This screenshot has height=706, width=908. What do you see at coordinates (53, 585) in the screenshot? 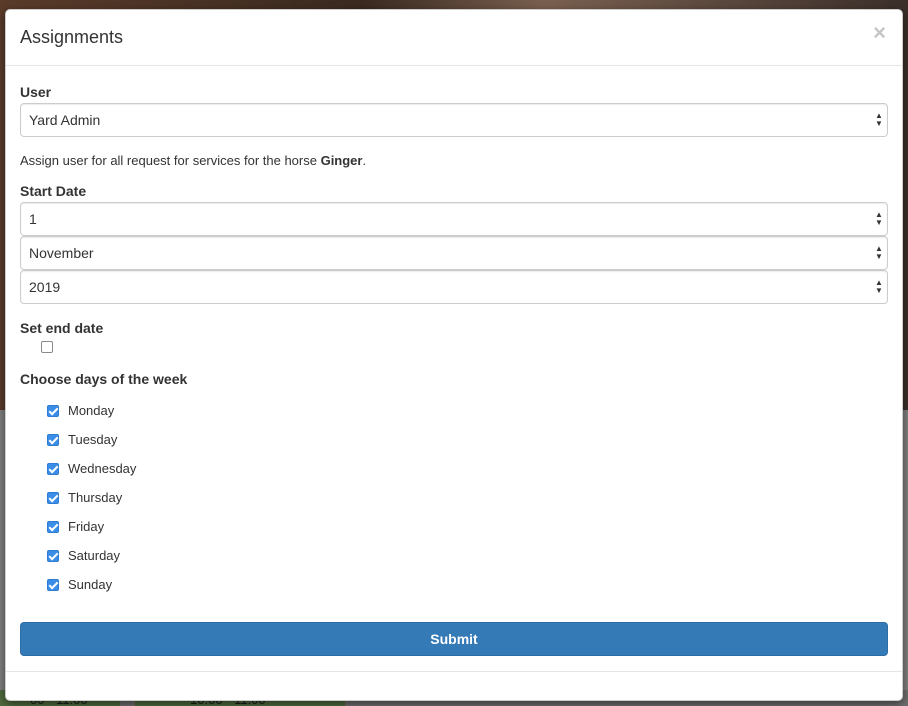
I see `sunday-checkbox` at bounding box center [53, 585].